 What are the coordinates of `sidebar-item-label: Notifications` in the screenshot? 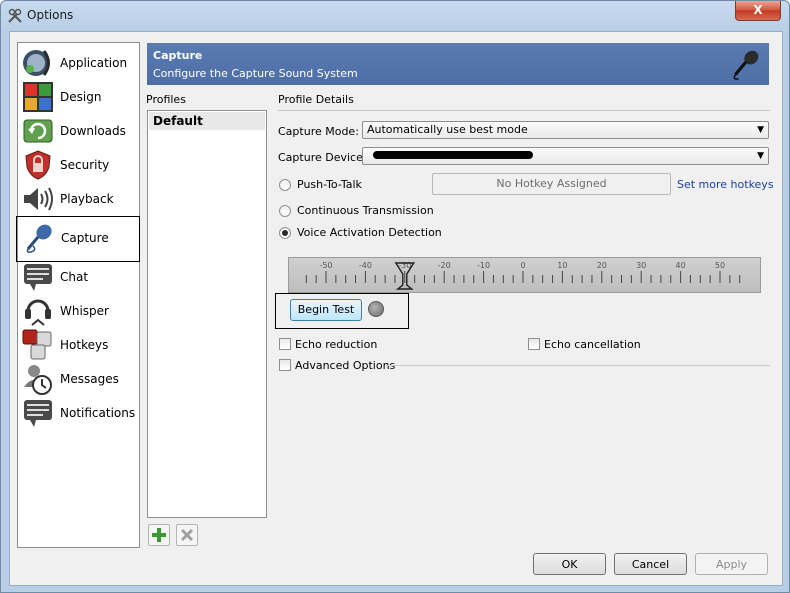 It's located at (98, 413).